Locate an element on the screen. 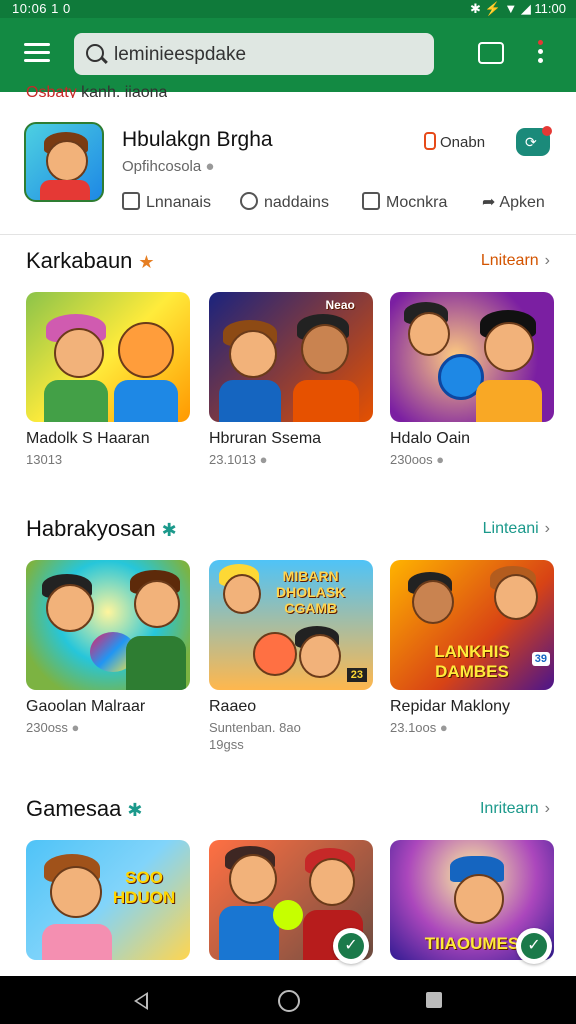 The image size is (576, 1024). section-more-link: Lnitearn › is located at coordinates (515, 261).